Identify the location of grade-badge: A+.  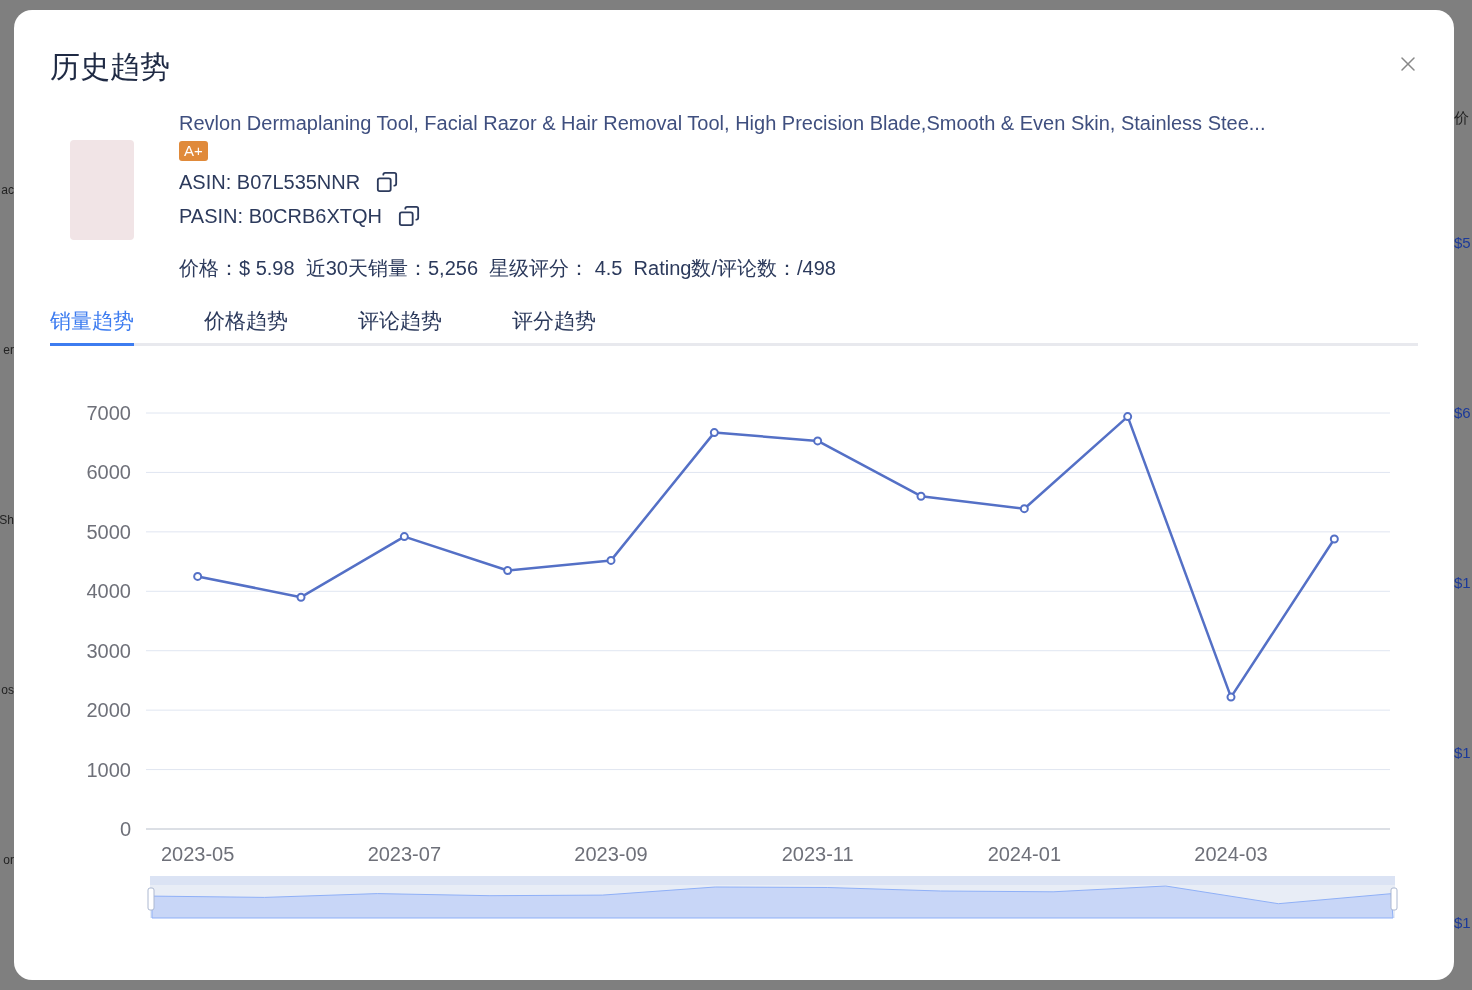
(193, 151).